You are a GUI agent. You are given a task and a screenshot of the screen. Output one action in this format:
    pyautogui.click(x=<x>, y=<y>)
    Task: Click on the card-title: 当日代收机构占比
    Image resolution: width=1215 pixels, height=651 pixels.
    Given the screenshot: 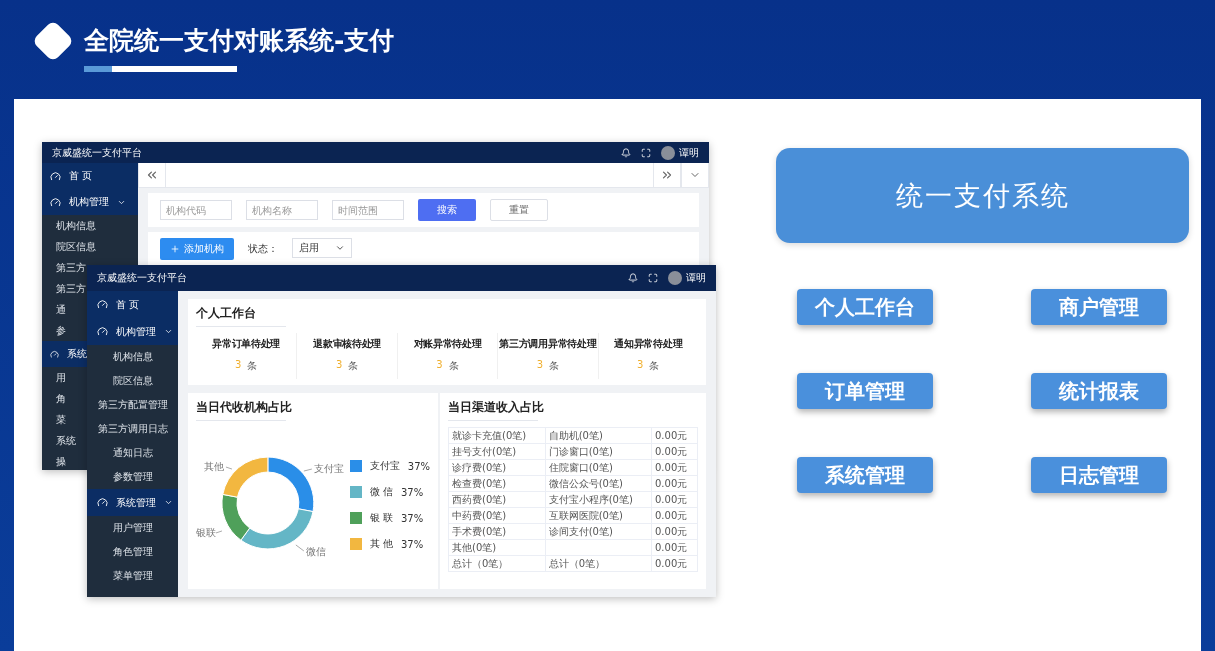 What is the action you would take?
    pyautogui.click(x=244, y=407)
    